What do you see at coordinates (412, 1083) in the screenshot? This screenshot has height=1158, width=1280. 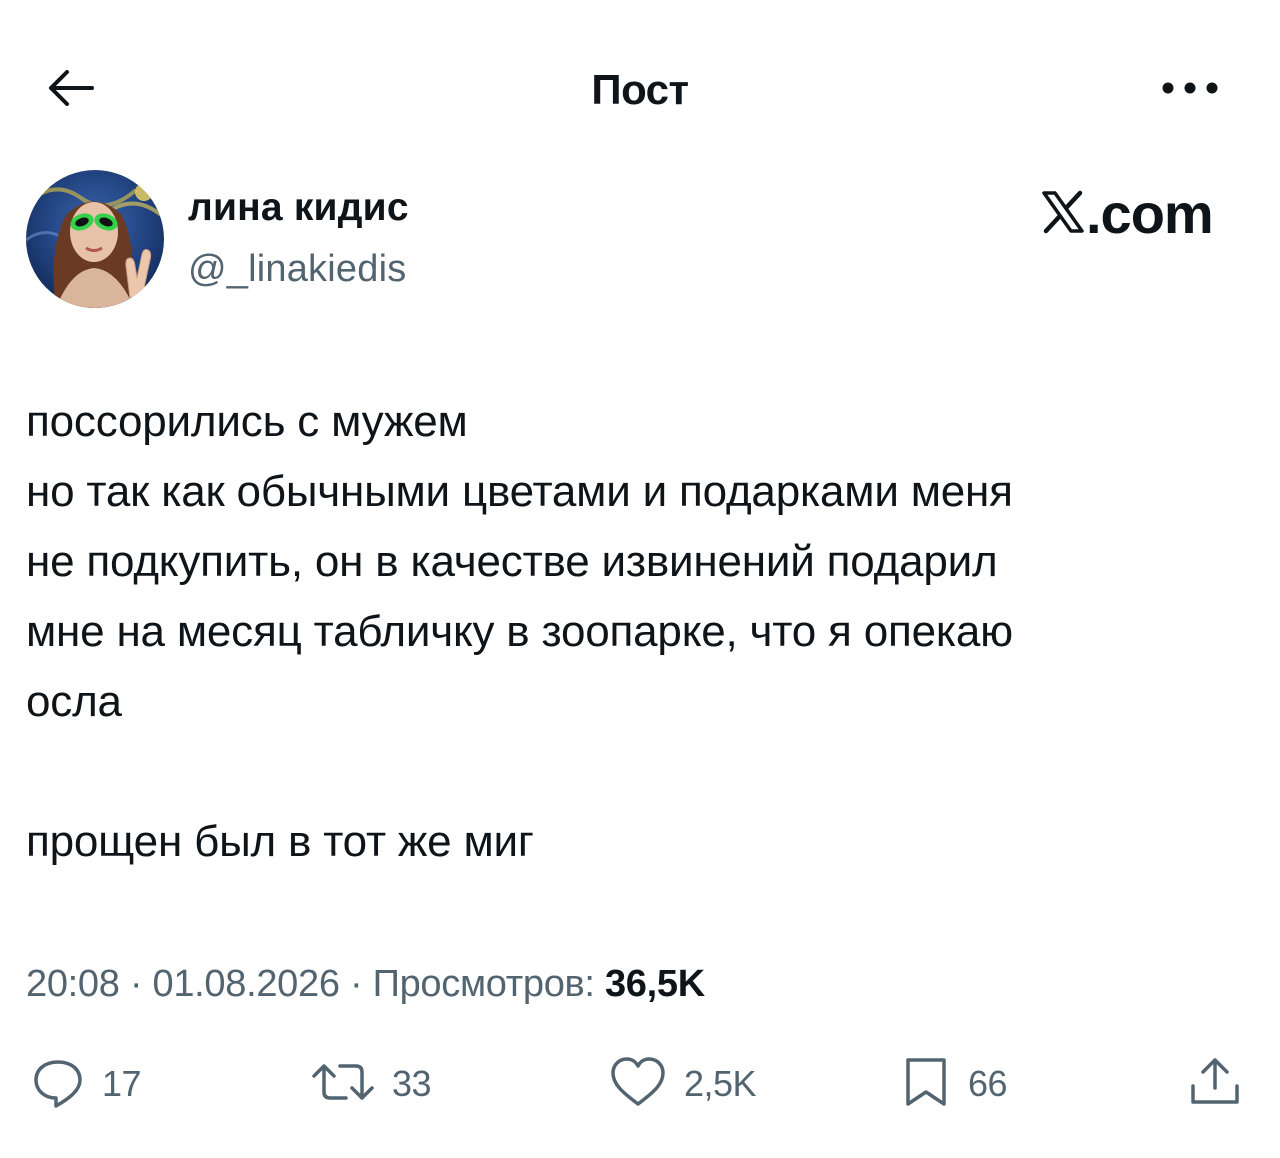 I see `repost-count: 33` at bounding box center [412, 1083].